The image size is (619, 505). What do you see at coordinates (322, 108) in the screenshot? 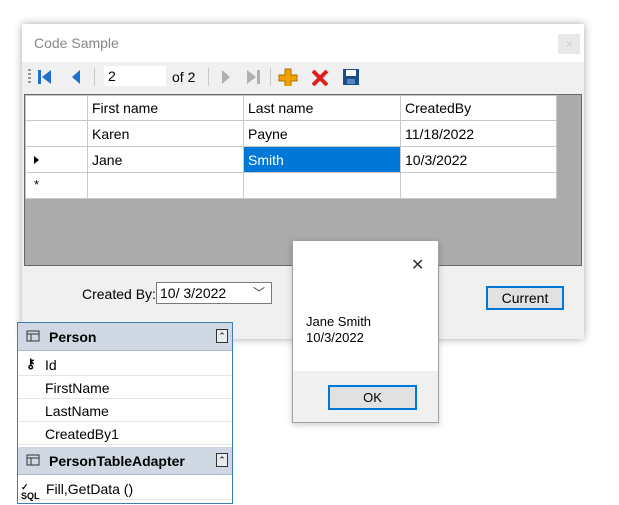
I see `column-header-last-name: Last name` at bounding box center [322, 108].